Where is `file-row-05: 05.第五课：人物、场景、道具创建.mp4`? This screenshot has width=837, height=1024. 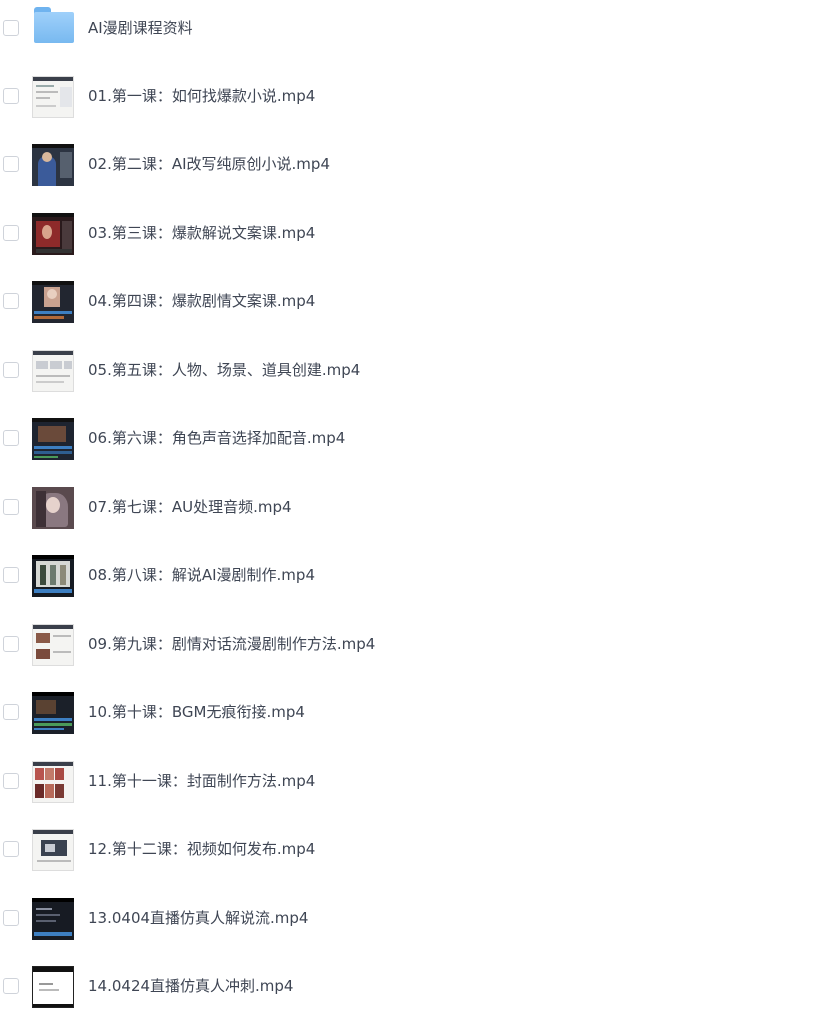 file-row-05: 05.第五课：人物、场景、道具创建.mp4 is located at coordinates (418, 372).